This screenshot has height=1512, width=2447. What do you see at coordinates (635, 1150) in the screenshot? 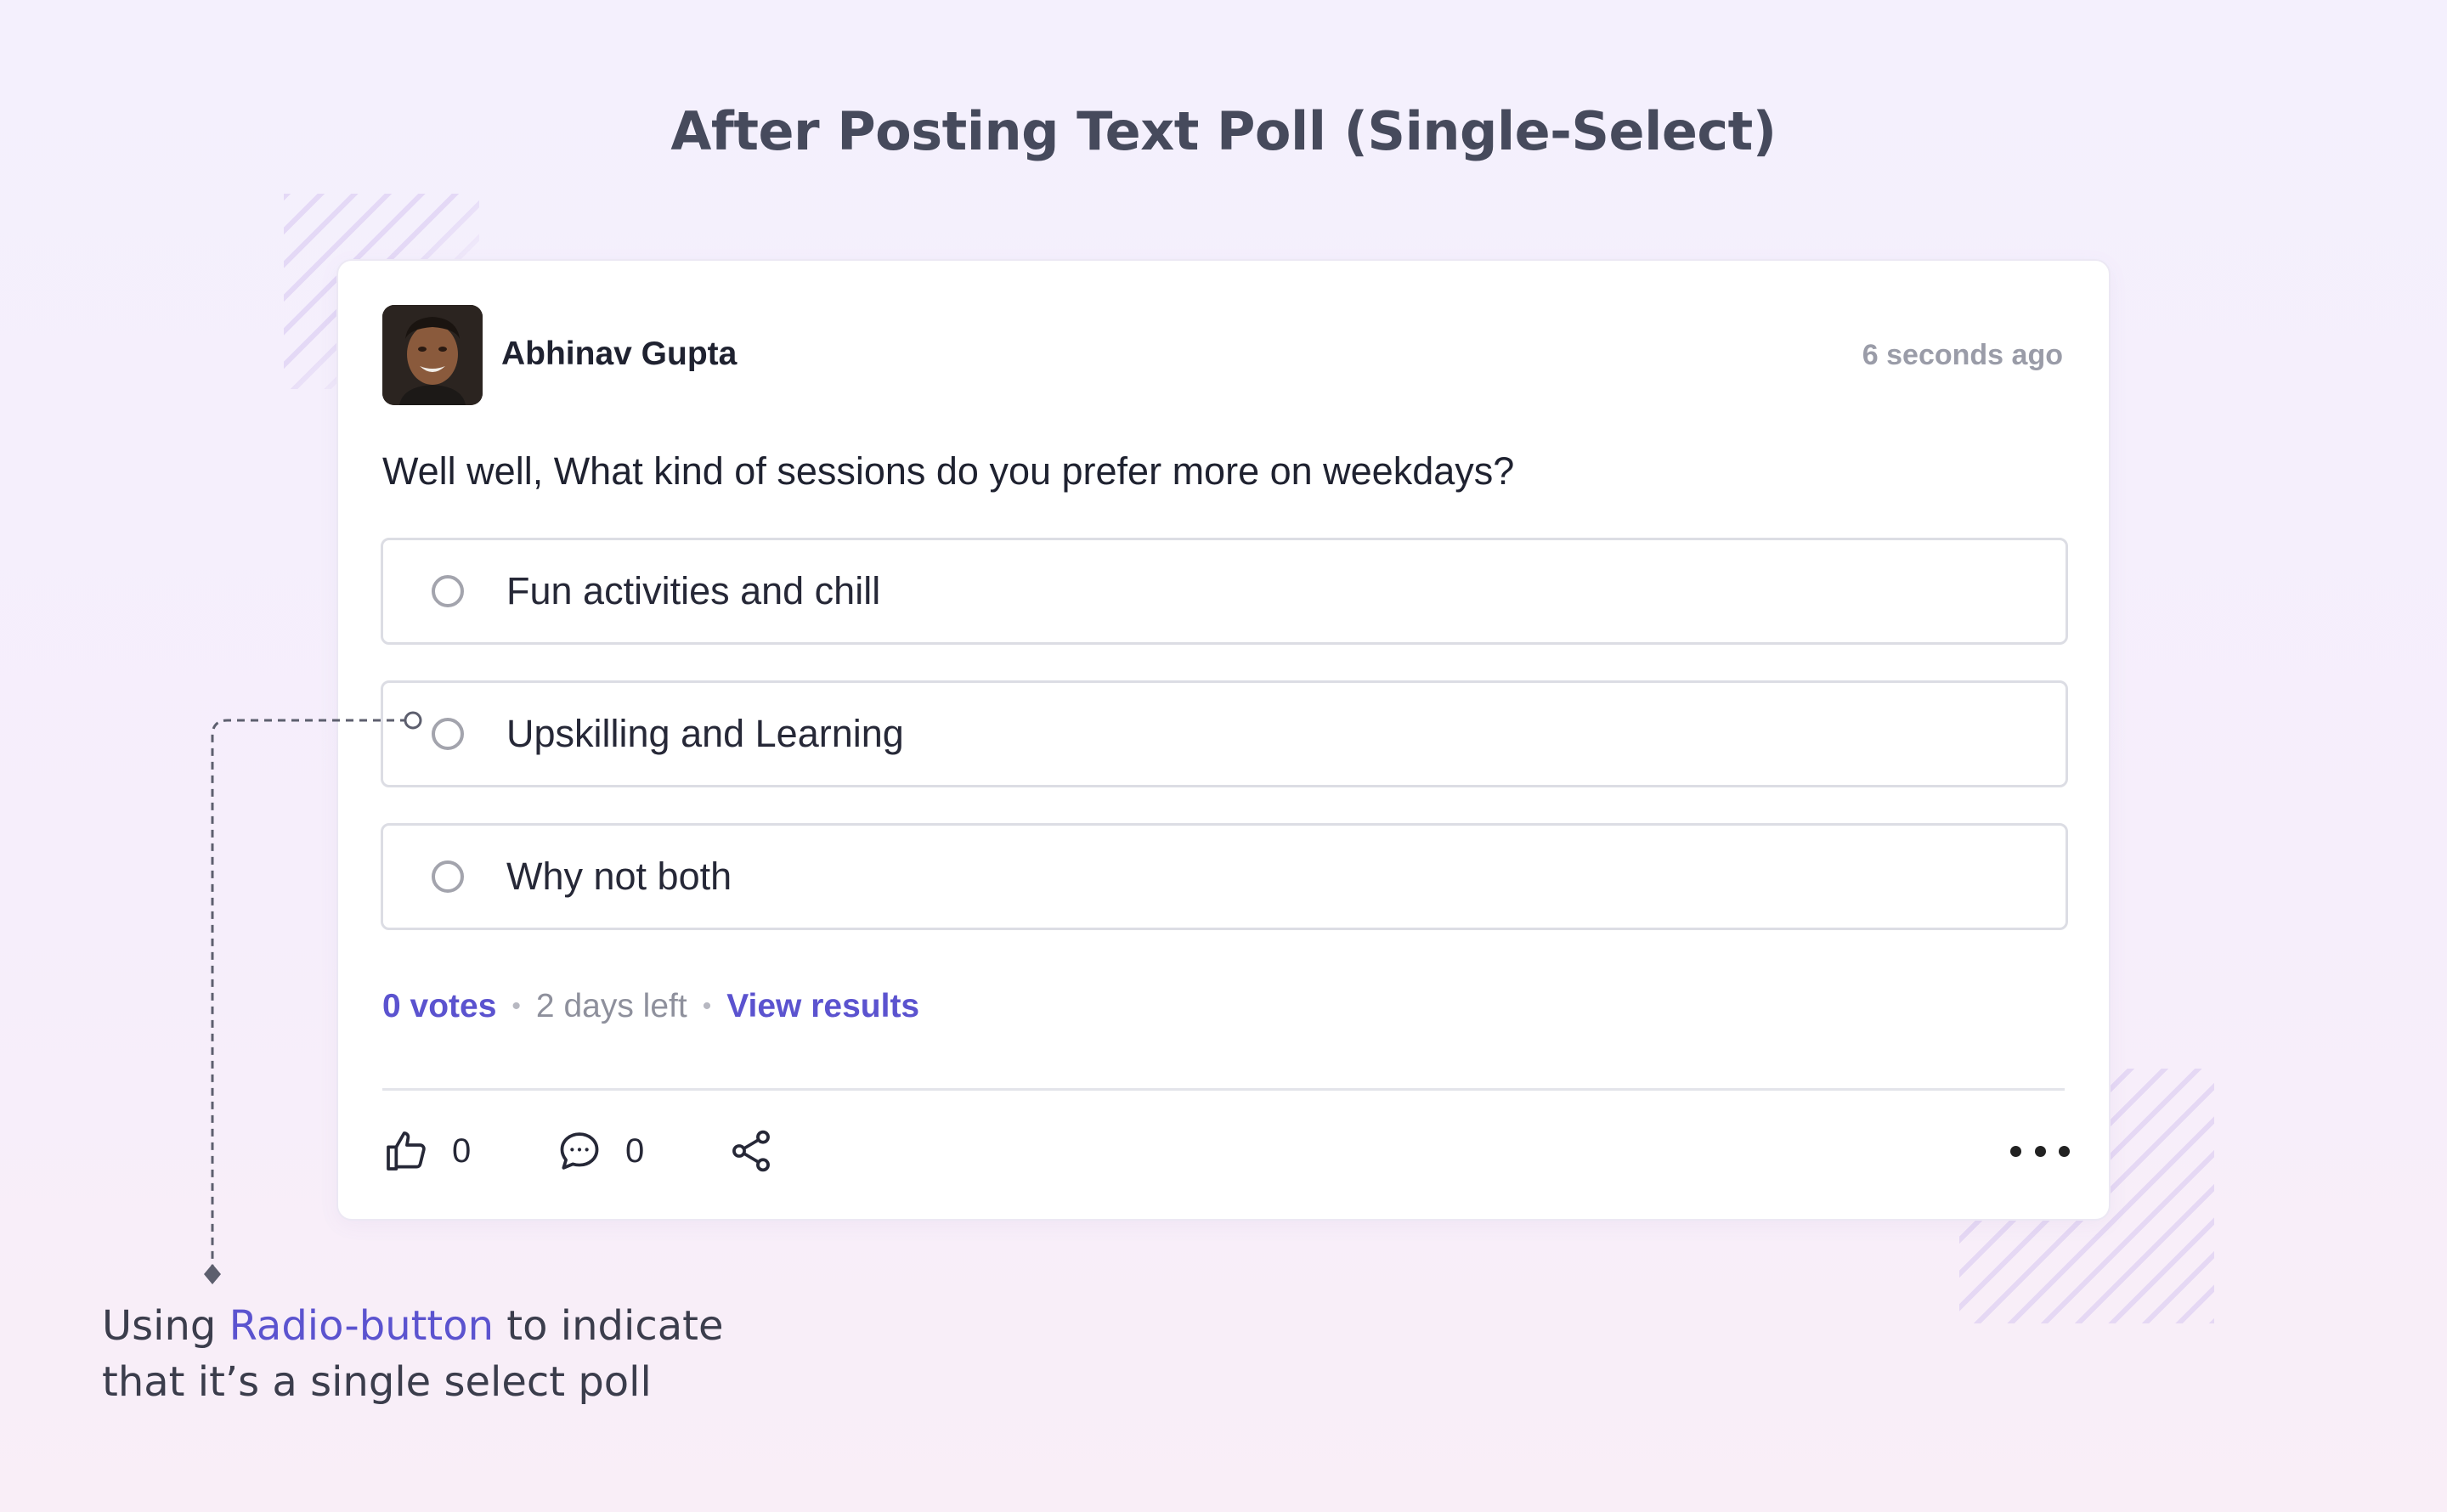
I see `comment-count: 0` at bounding box center [635, 1150].